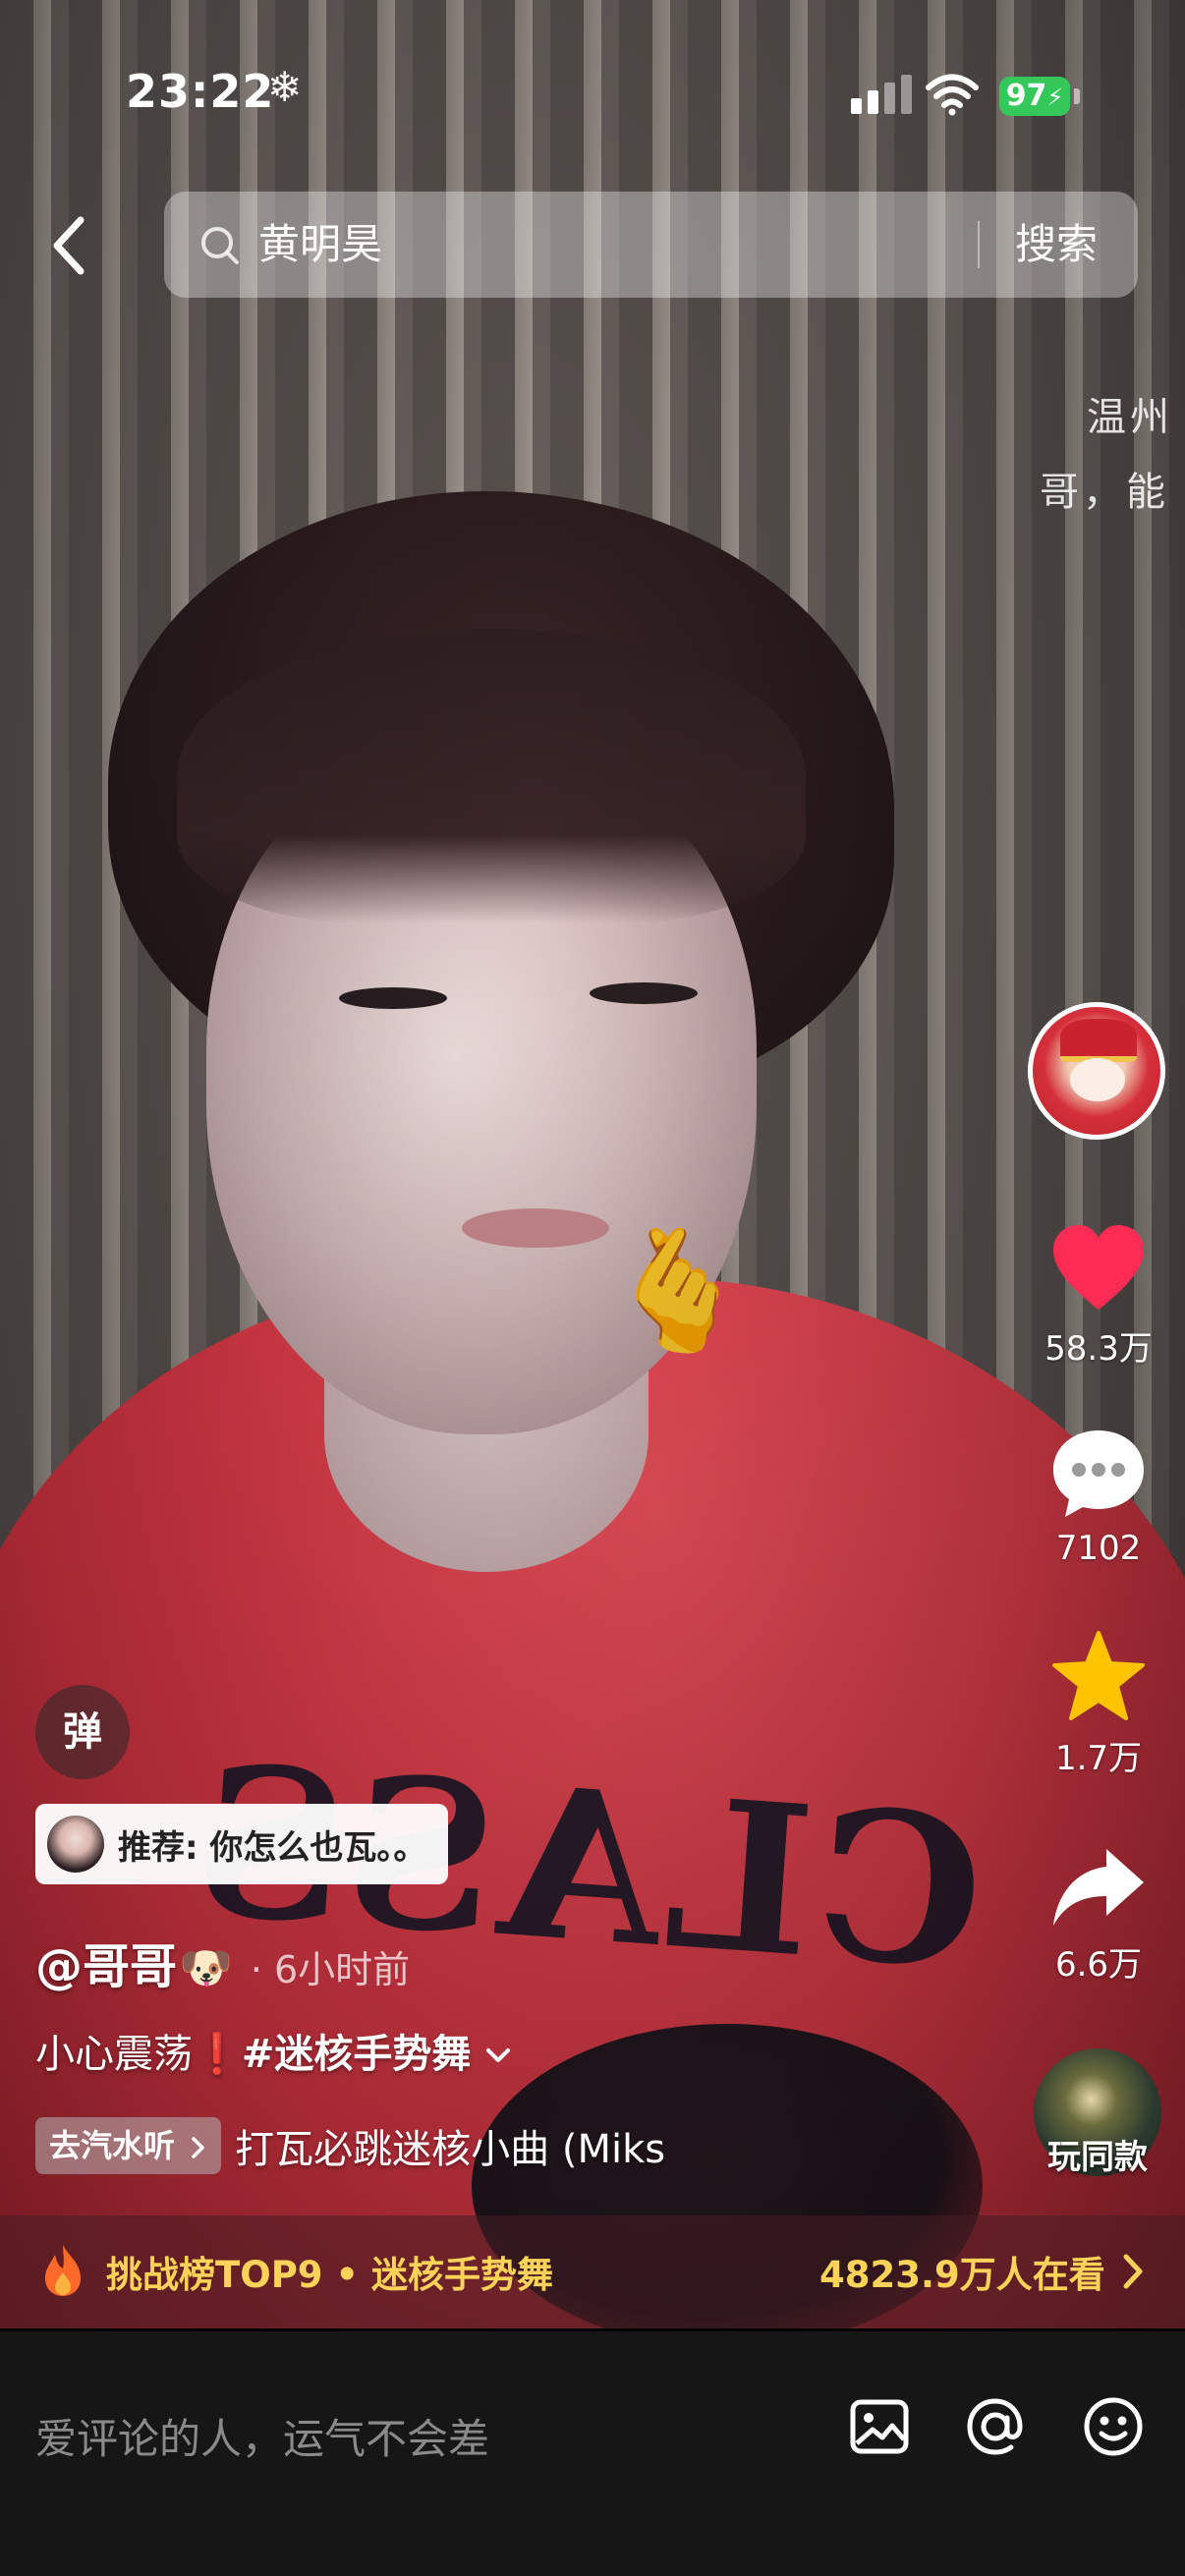 Image resolution: width=1185 pixels, height=2576 pixels. What do you see at coordinates (1099, 1548) in the screenshot?
I see `comment-count: 7102` at bounding box center [1099, 1548].